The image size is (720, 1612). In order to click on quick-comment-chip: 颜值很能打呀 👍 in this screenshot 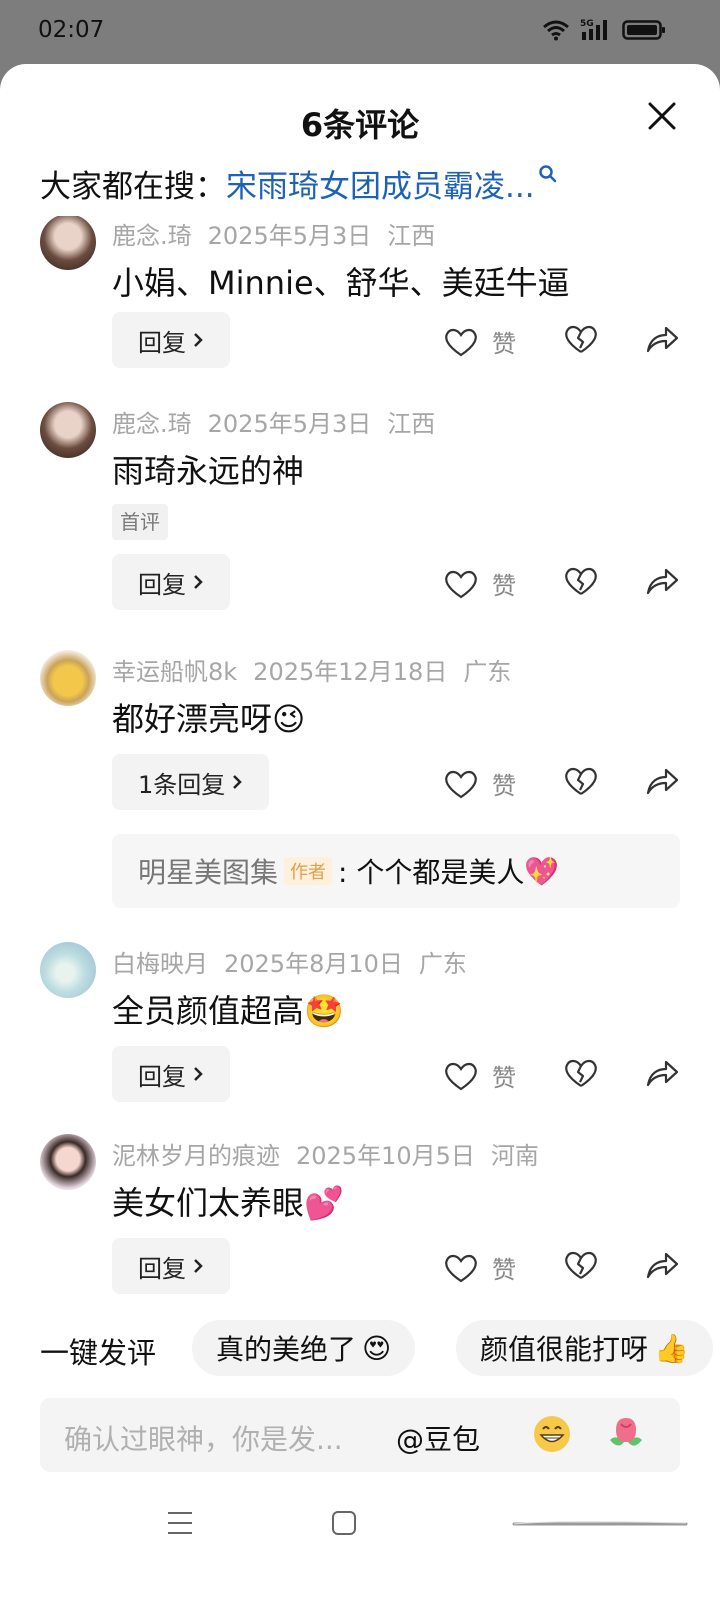, I will do `click(584, 1348)`.